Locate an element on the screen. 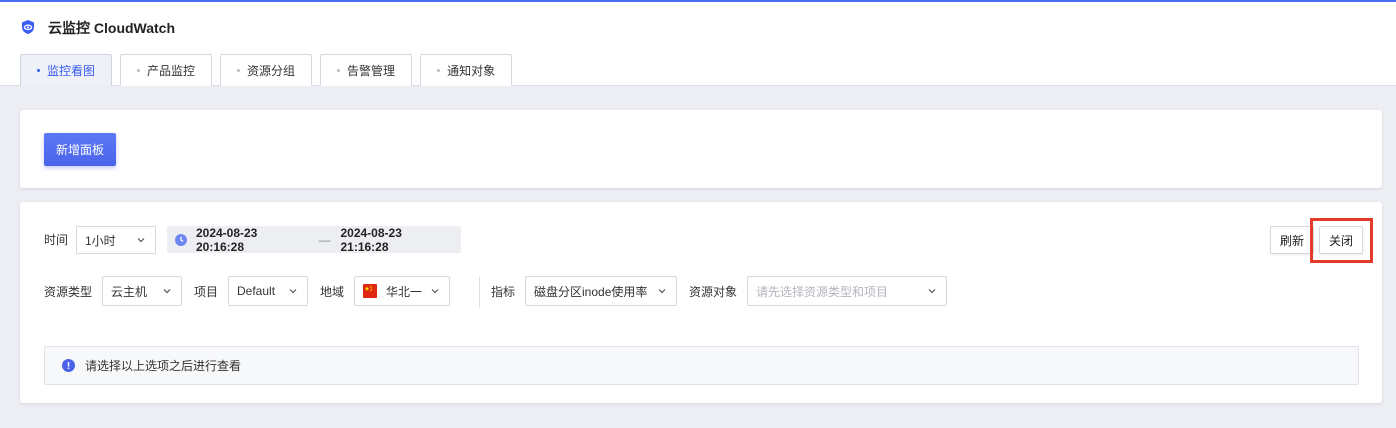 The width and height of the screenshot is (1396, 428). cloudwatch-logo-icon is located at coordinates (28, 27).